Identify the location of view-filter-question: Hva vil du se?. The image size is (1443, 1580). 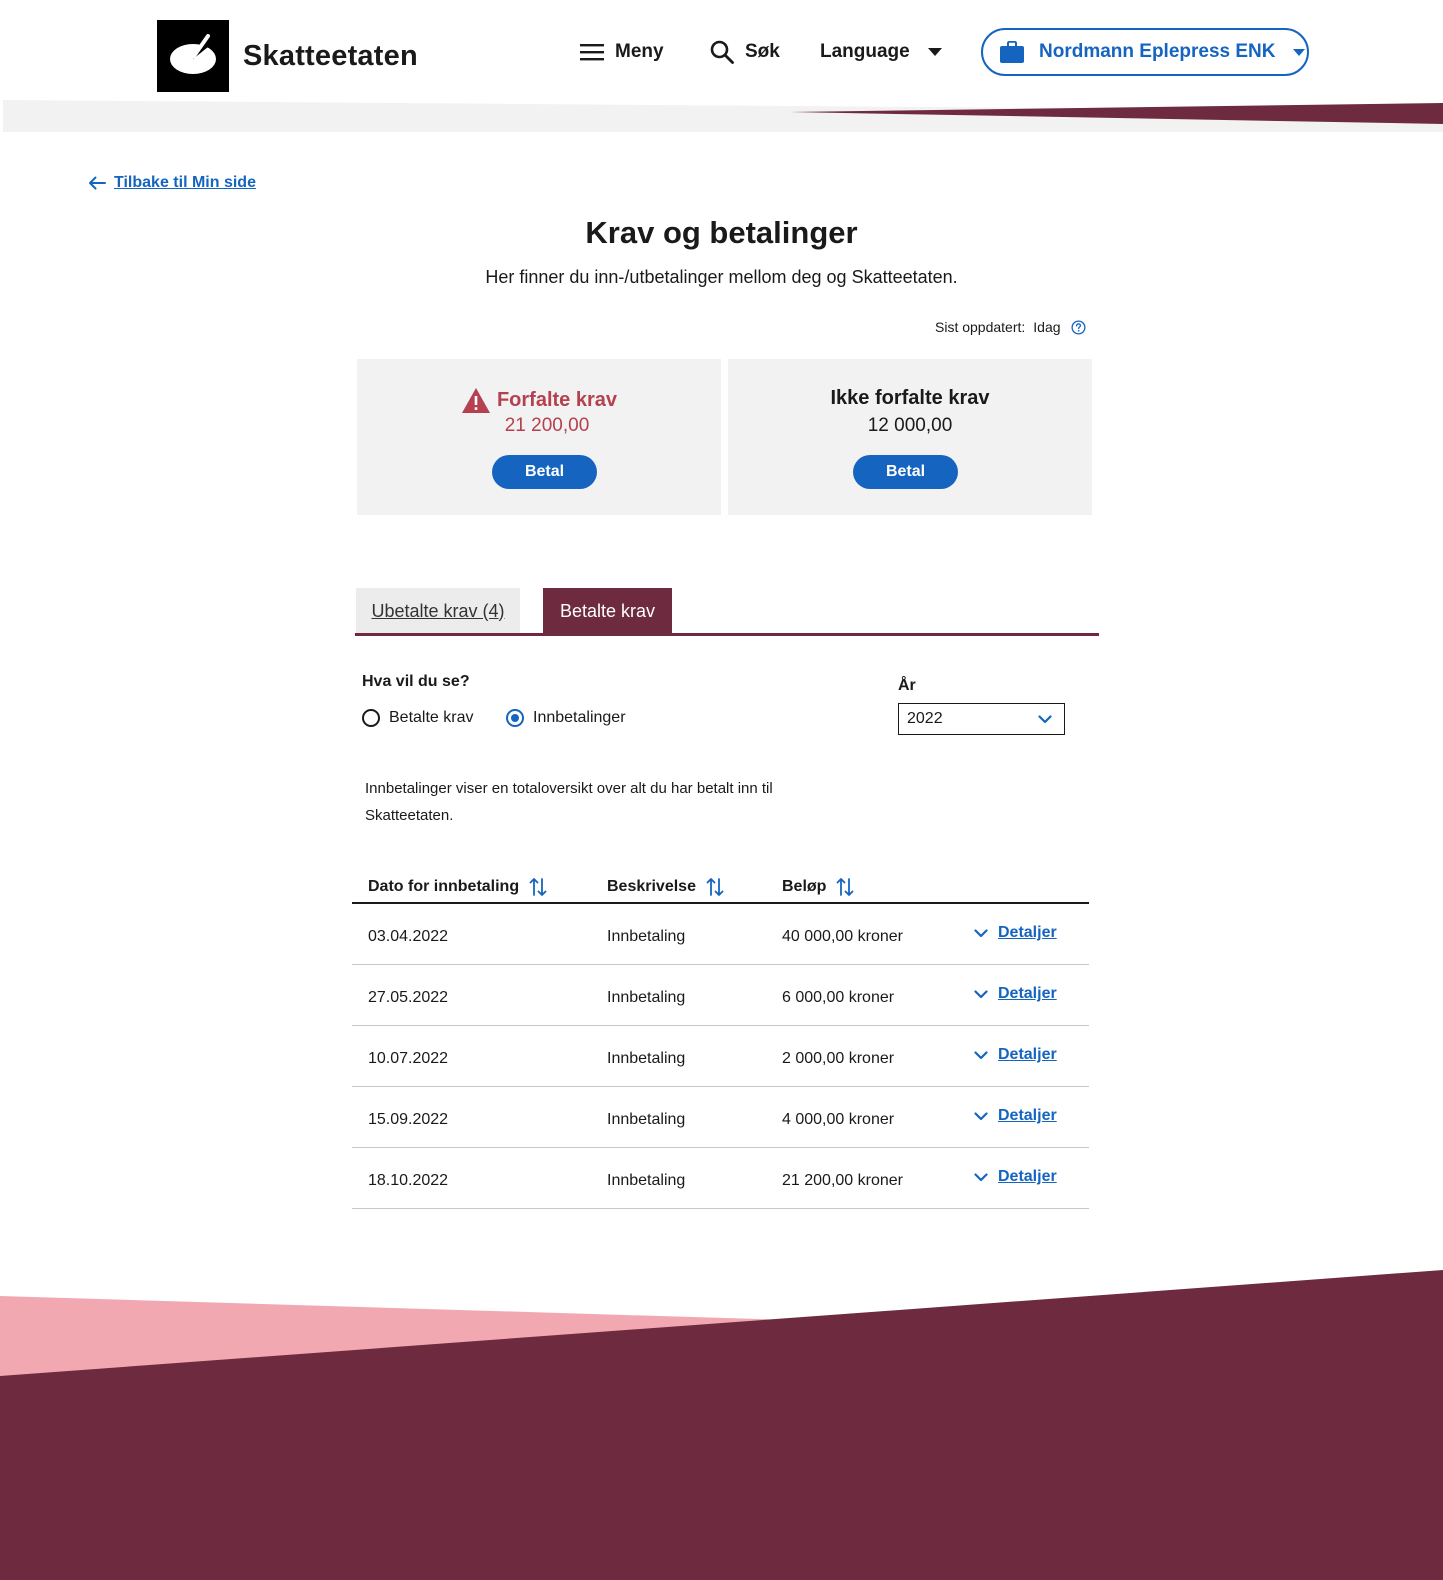
(416, 681).